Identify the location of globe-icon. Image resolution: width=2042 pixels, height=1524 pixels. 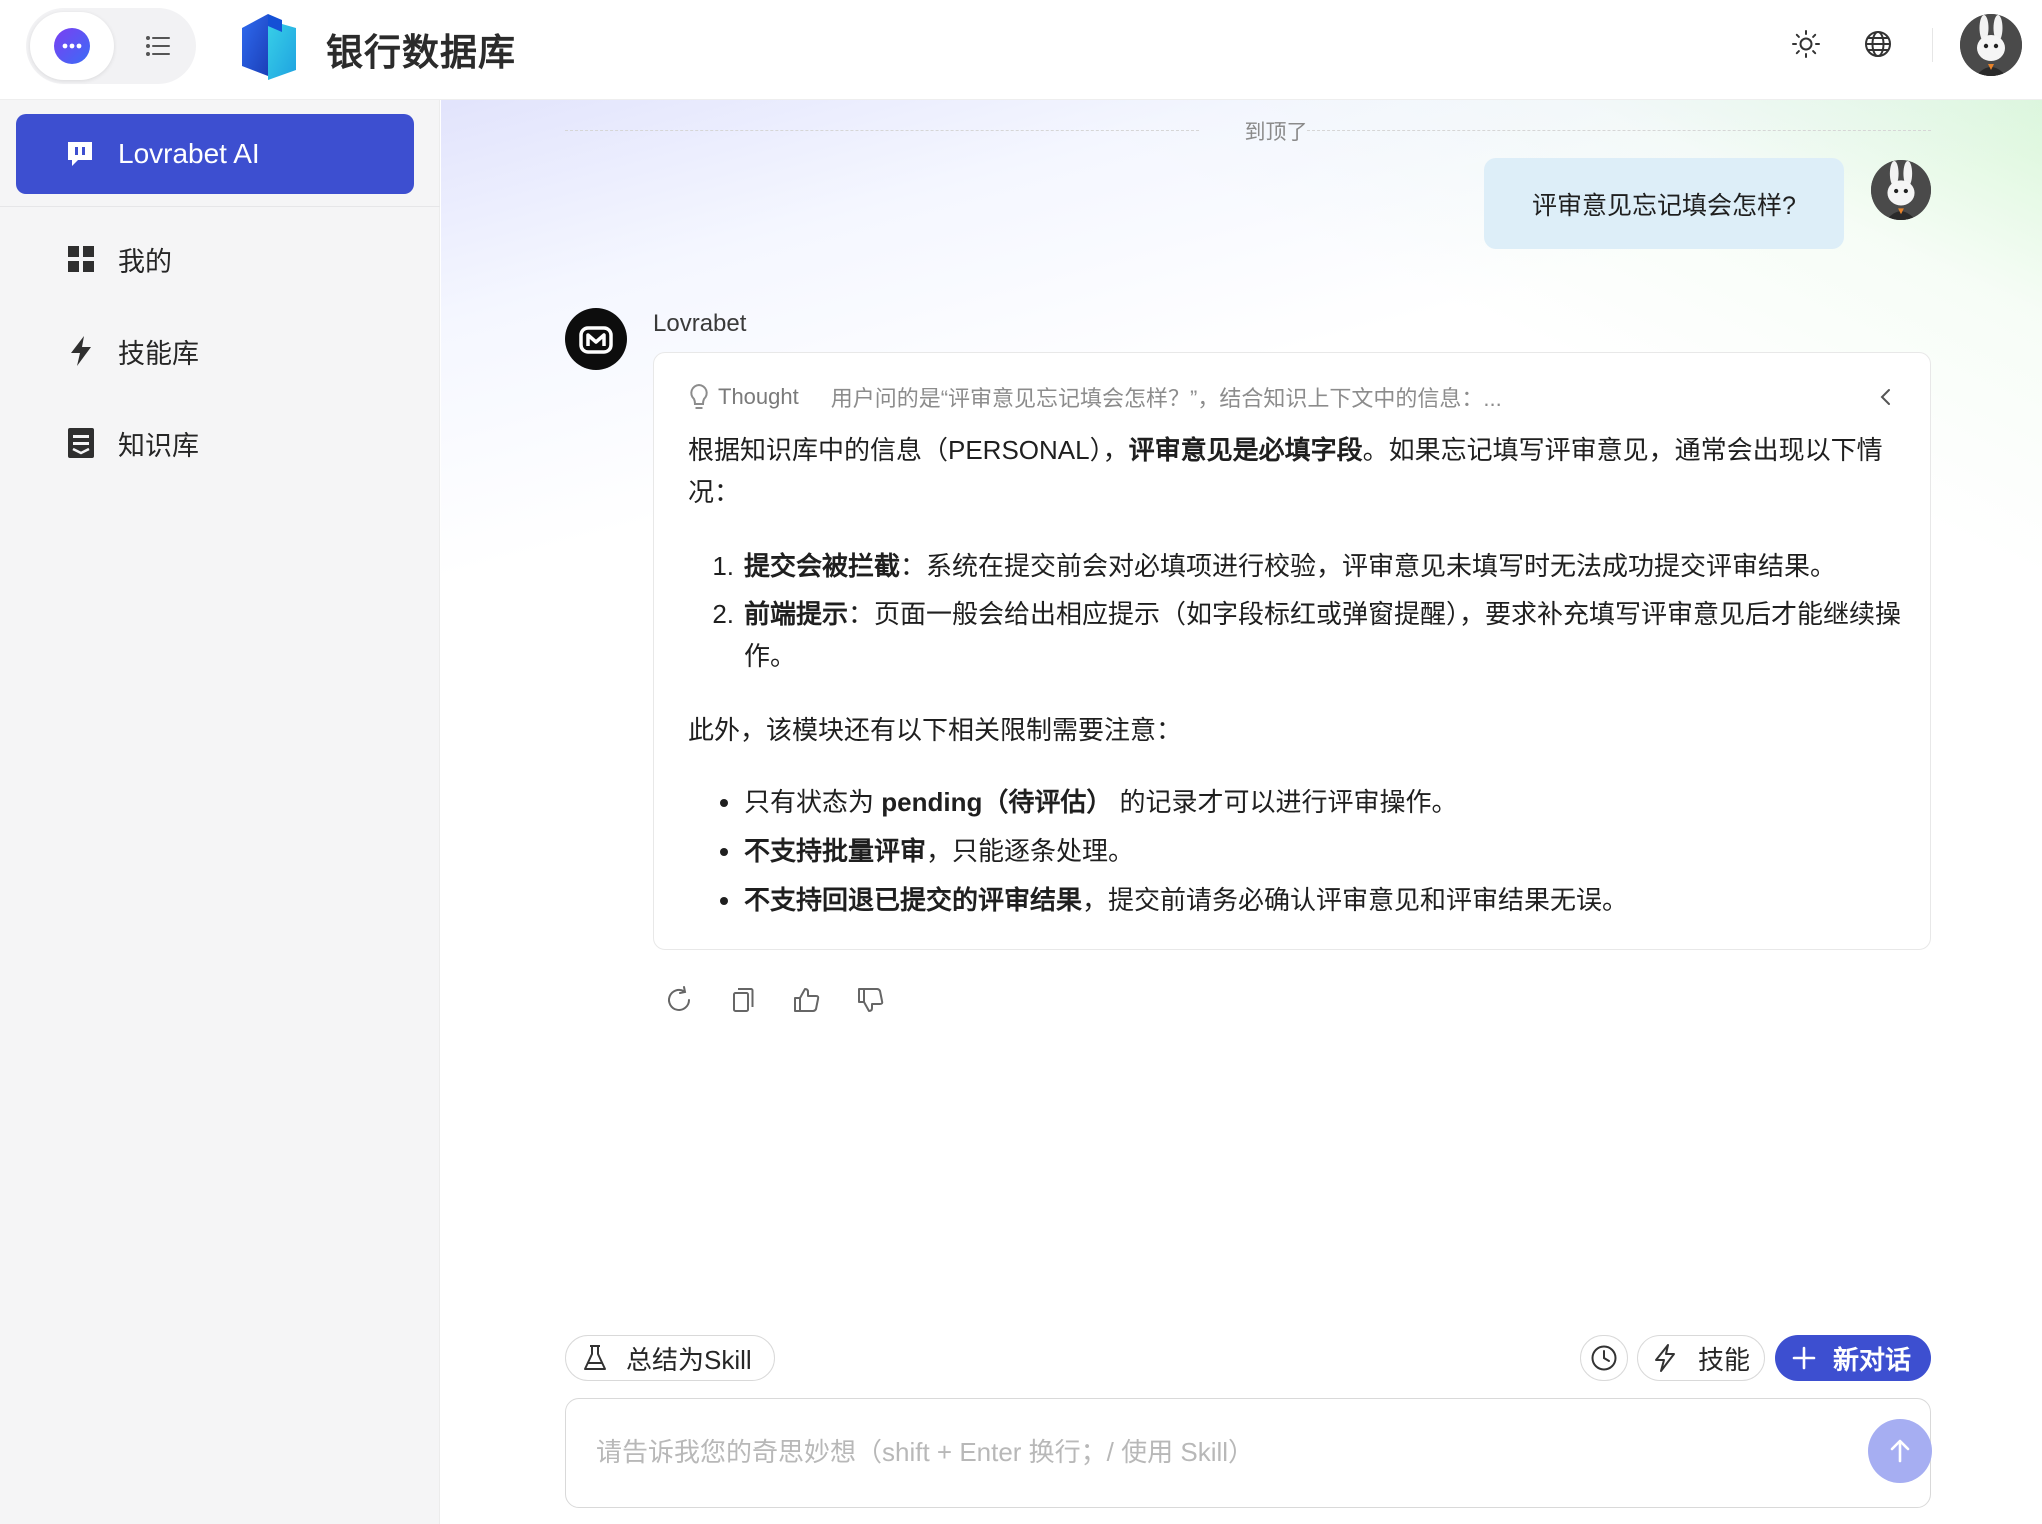
(1878, 44).